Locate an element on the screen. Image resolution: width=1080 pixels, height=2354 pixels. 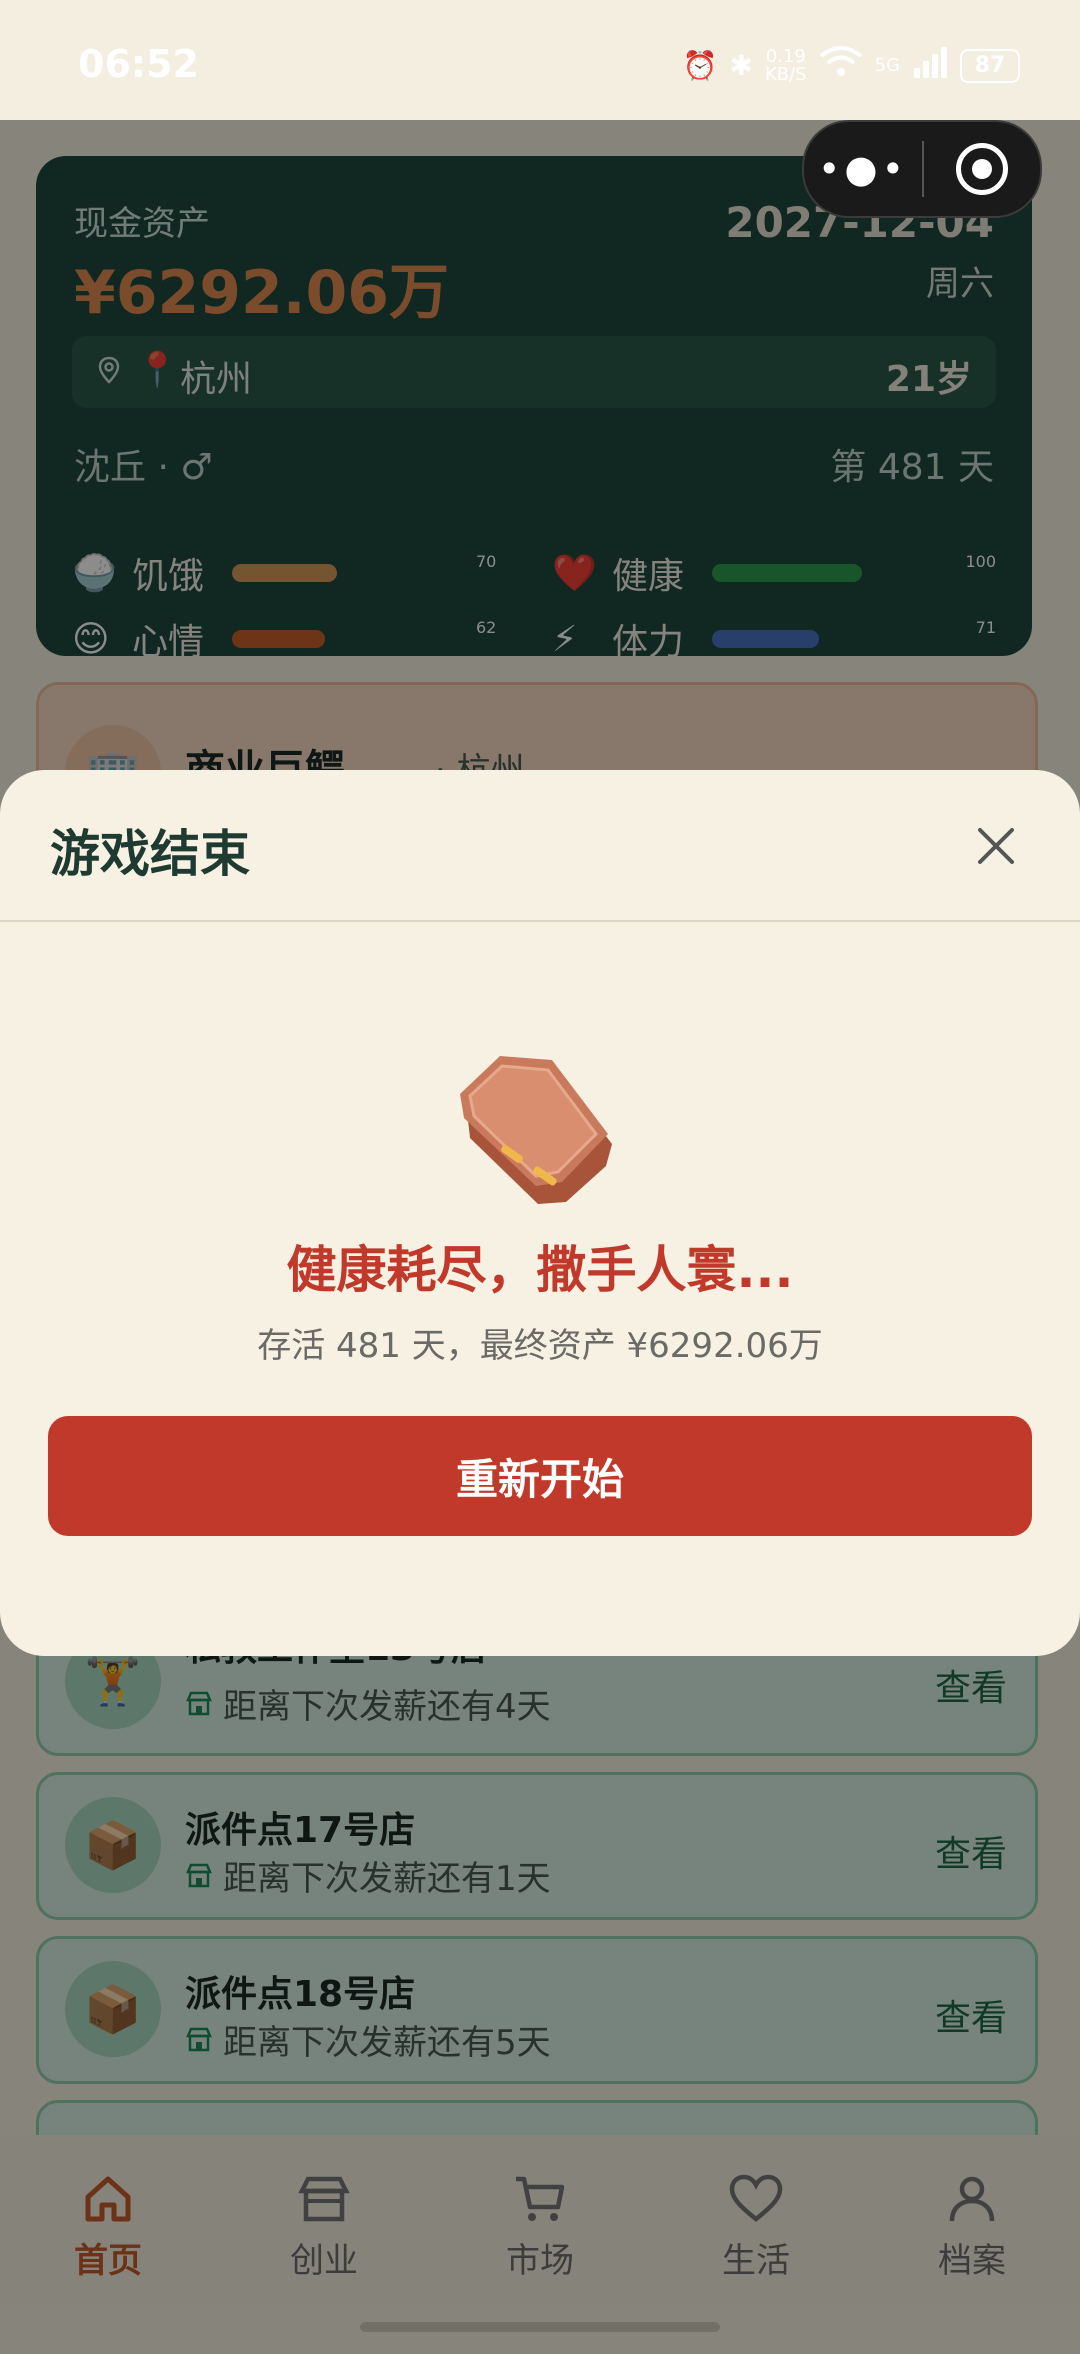
game-over-summary: 存活 481 天，最终资产 ¥6292.06万 is located at coordinates (540, 1346).